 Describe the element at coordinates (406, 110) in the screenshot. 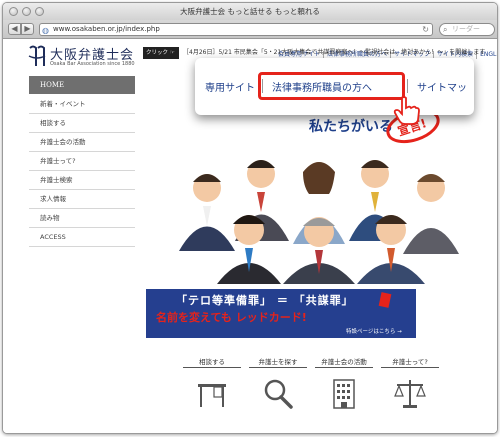

I see `hand-cursor-icon` at that location.